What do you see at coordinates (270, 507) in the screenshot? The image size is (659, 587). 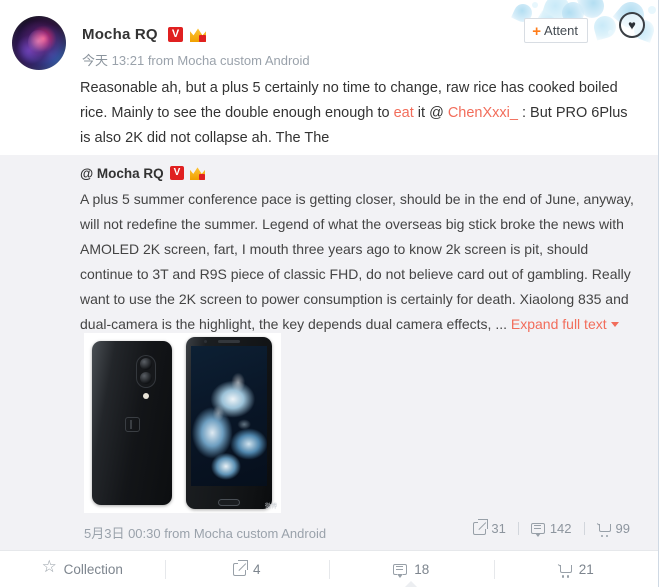 I see `image-watermark: 微博` at bounding box center [270, 507].